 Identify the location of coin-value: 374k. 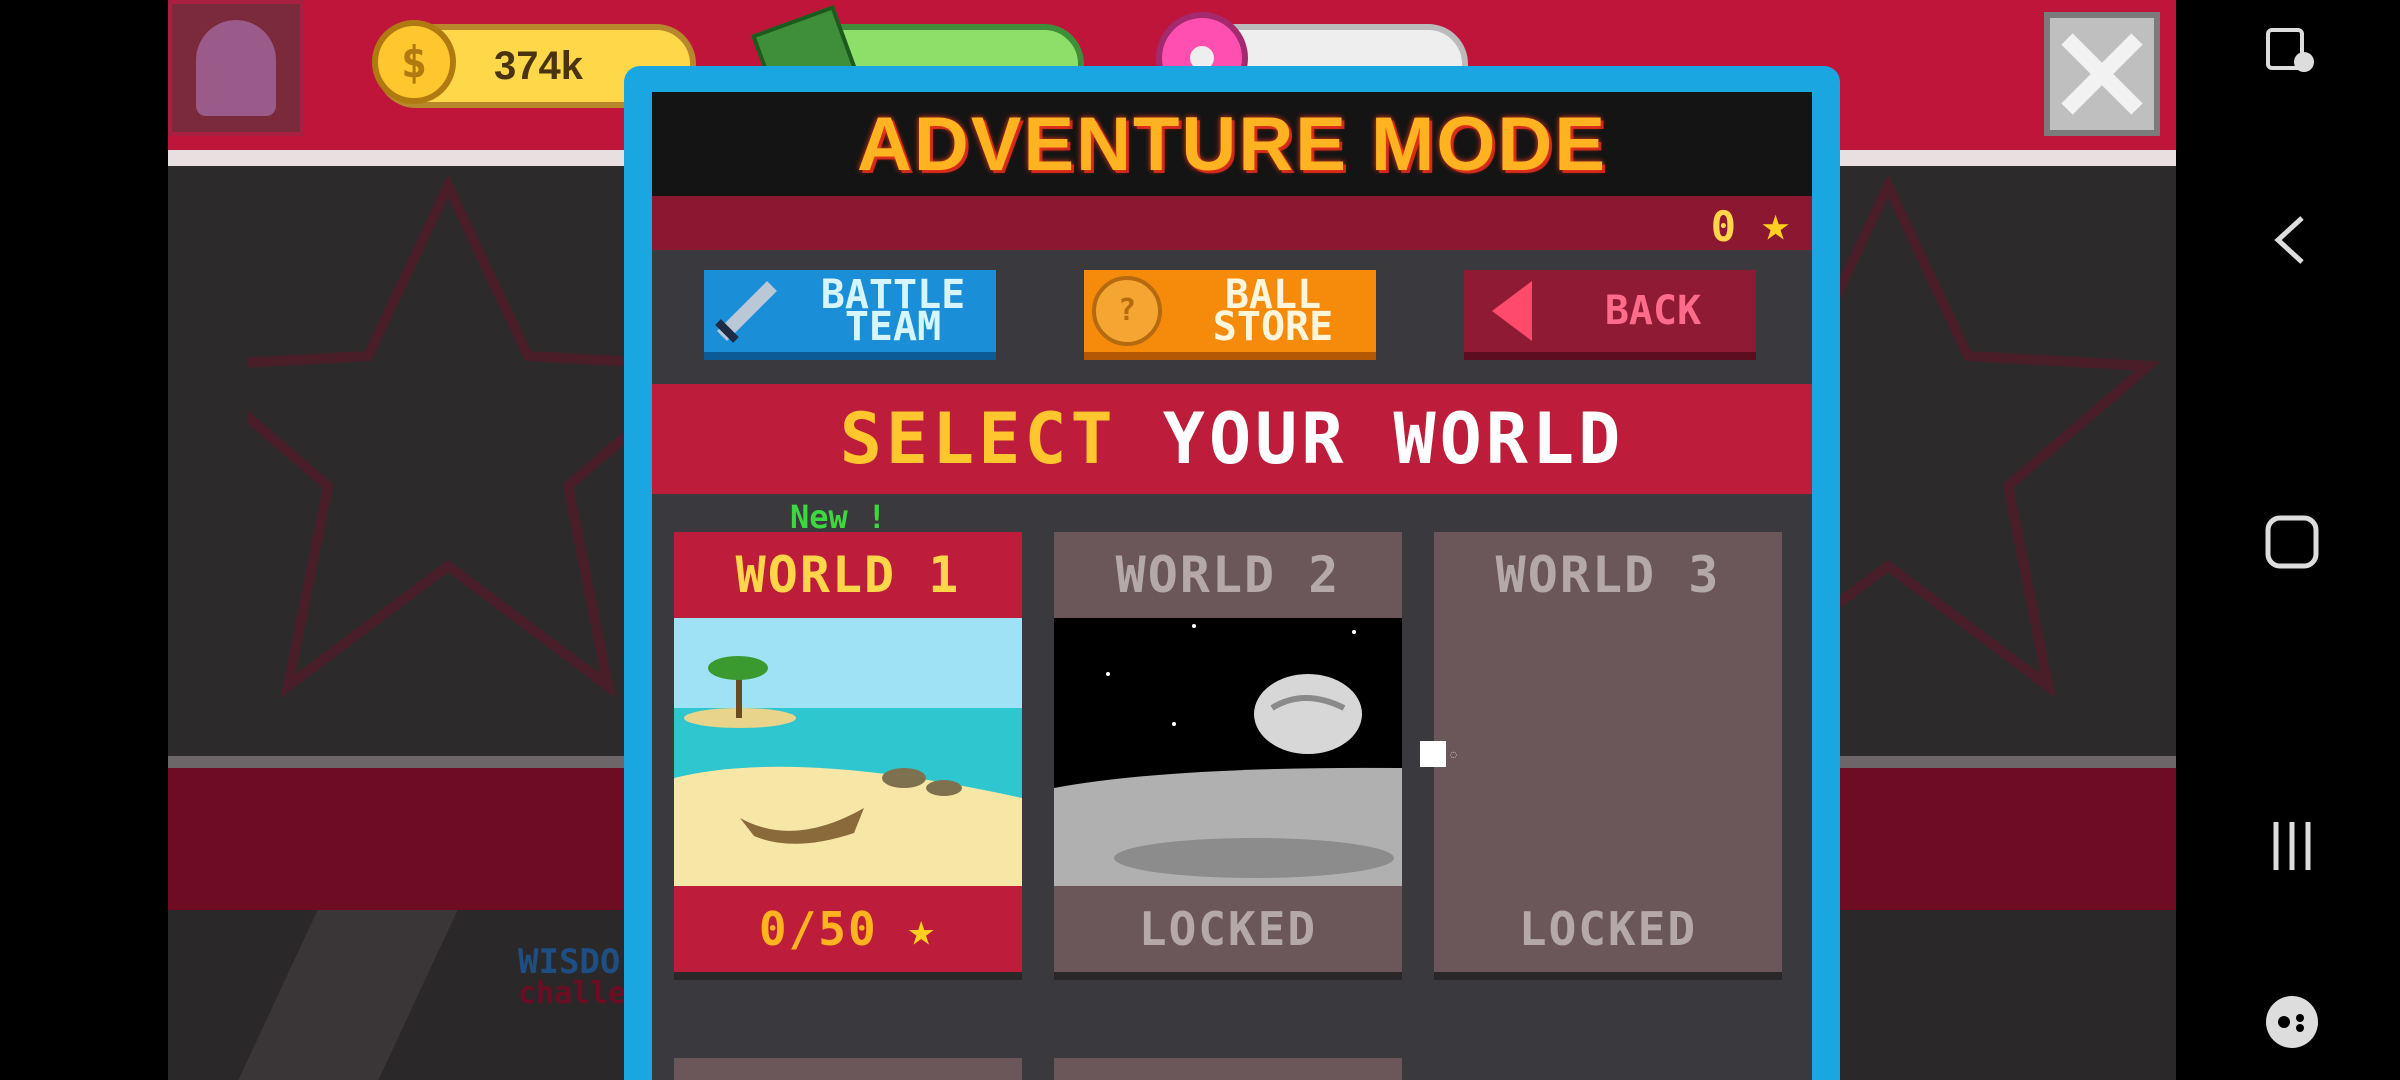
(538, 65).